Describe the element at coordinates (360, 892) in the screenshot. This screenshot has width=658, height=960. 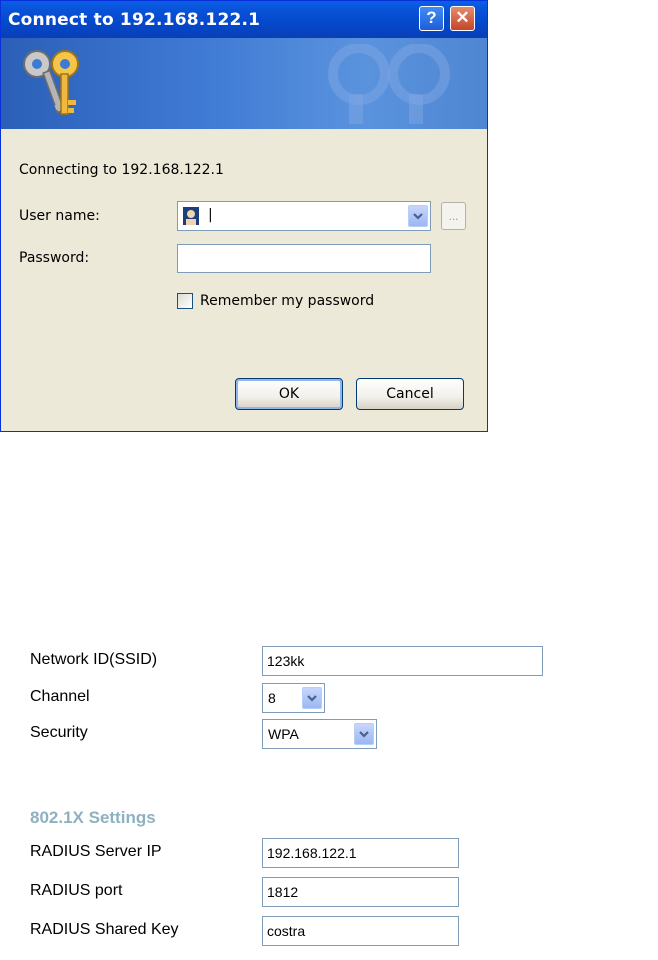
I see `radius-port-input: 1812` at that location.